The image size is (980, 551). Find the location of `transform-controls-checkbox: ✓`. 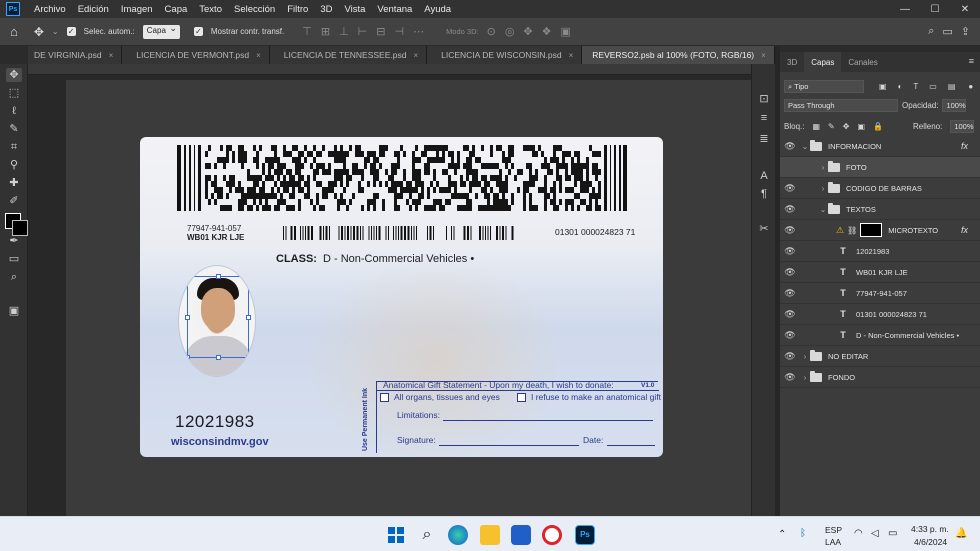

transform-controls-checkbox: ✓ is located at coordinates (198, 31).